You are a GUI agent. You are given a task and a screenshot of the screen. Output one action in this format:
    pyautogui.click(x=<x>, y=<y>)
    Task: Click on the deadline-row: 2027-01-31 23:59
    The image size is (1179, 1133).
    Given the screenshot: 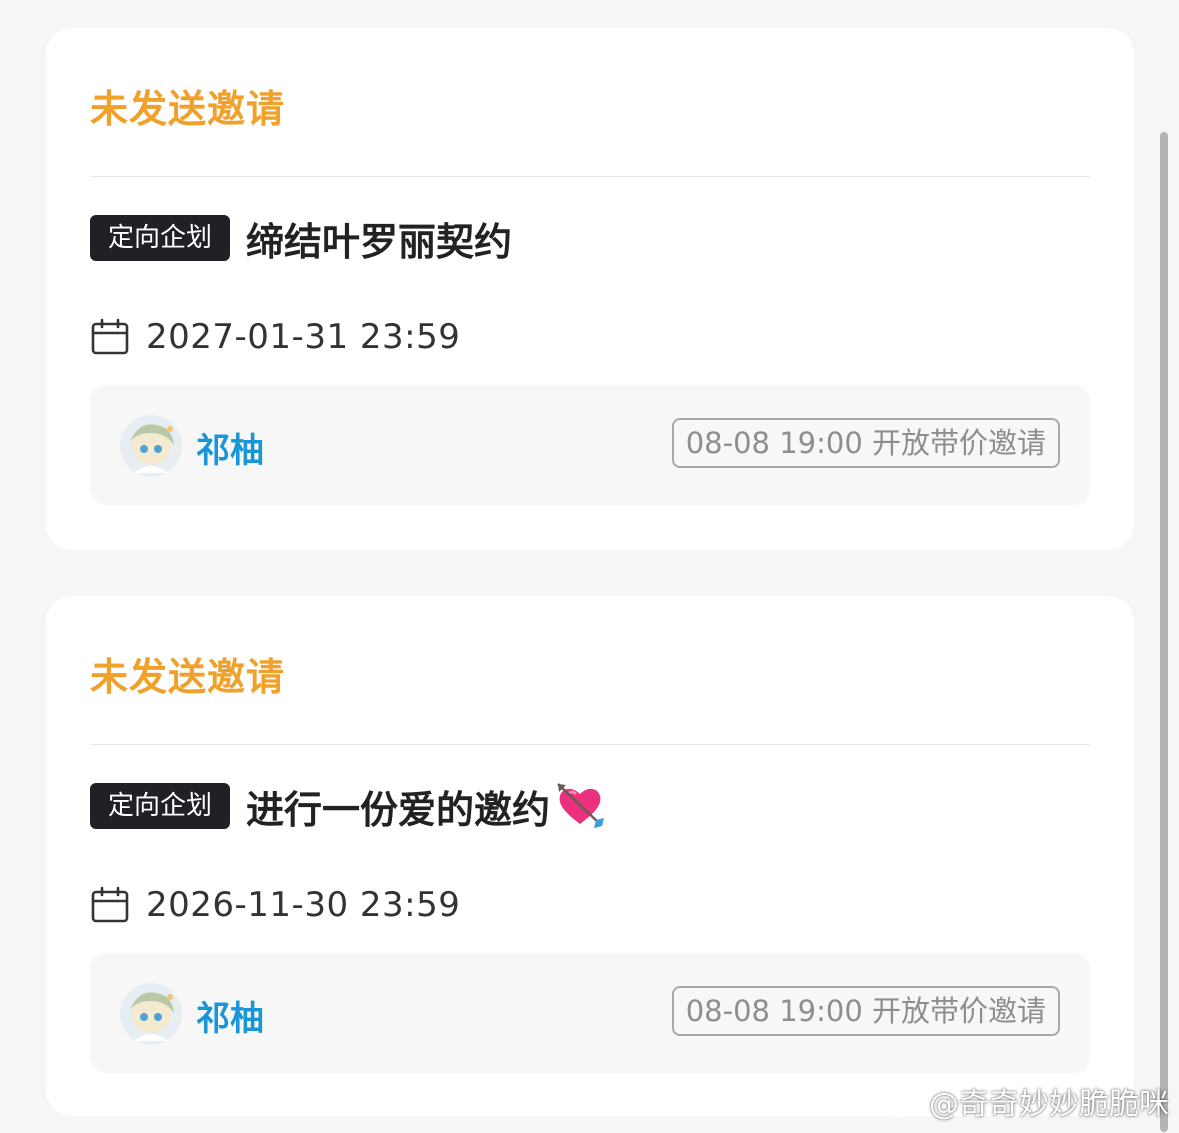 What is the action you would take?
    pyautogui.click(x=275, y=337)
    